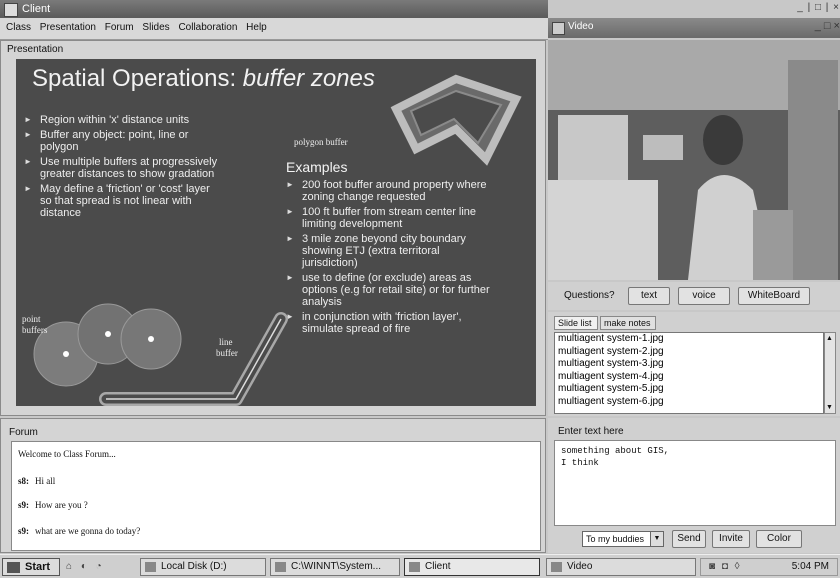  I want to click on forum-message-user: s8:, so click(23, 481).